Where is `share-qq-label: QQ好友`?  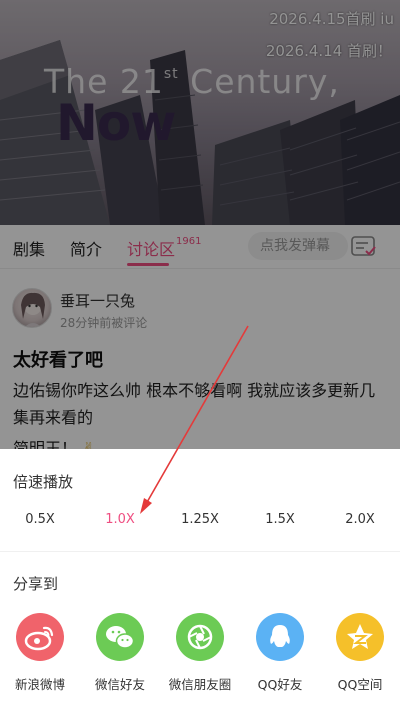
share-qq-label: QQ好友 is located at coordinates (280, 684).